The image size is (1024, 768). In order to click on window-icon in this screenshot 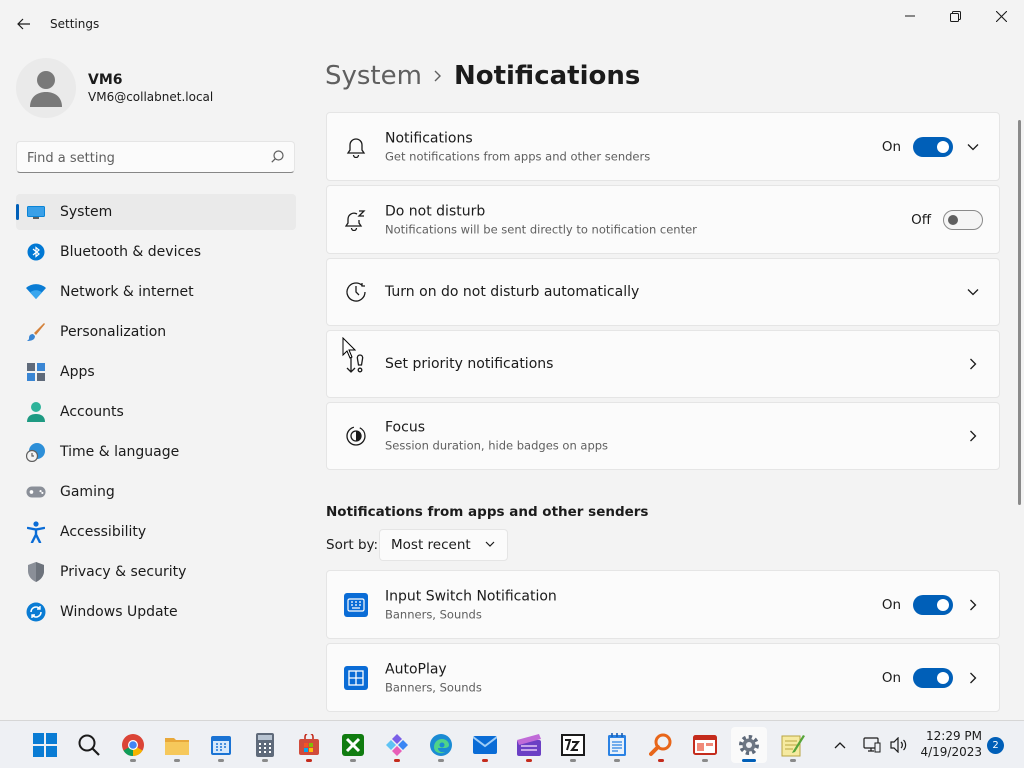, I will do `click(705, 745)`.